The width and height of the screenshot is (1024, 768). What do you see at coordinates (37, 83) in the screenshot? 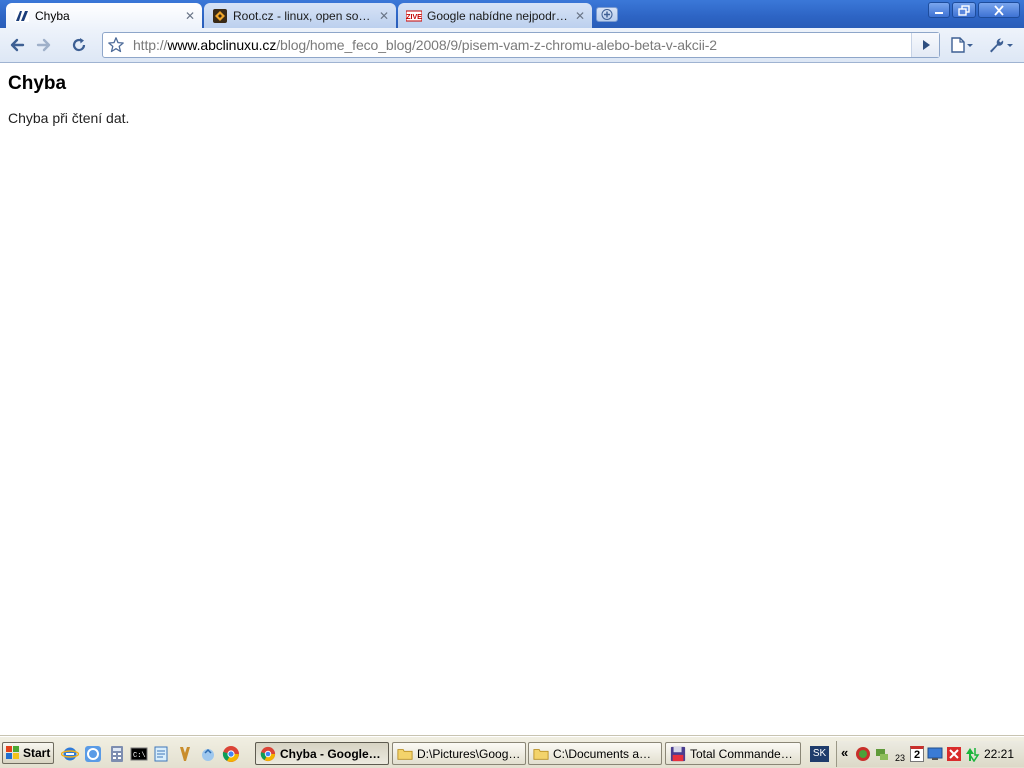
I see `page-title: Chyba` at bounding box center [37, 83].